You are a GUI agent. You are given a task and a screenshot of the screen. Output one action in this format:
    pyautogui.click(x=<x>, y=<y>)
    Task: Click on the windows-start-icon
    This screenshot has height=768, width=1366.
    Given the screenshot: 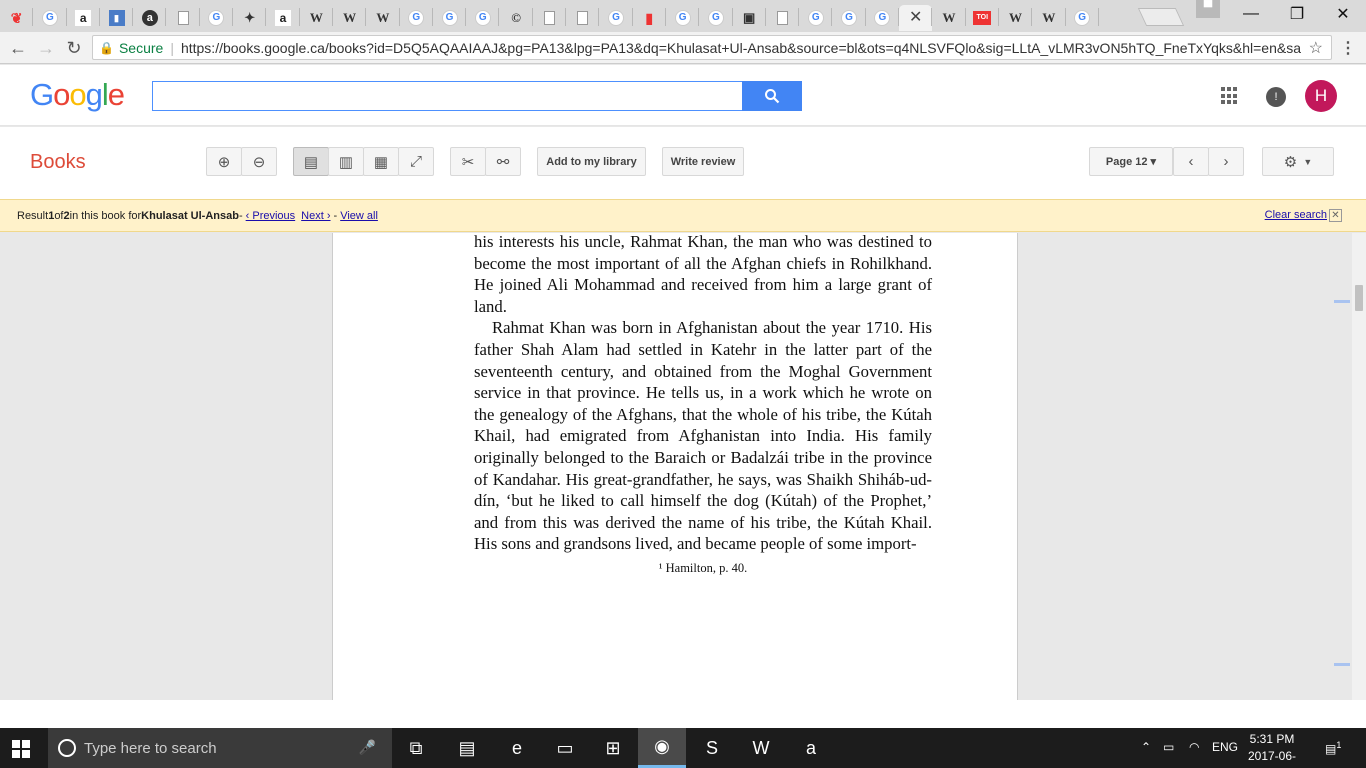 What is the action you would take?
    pyautogui.click(x=21, y=749)
    